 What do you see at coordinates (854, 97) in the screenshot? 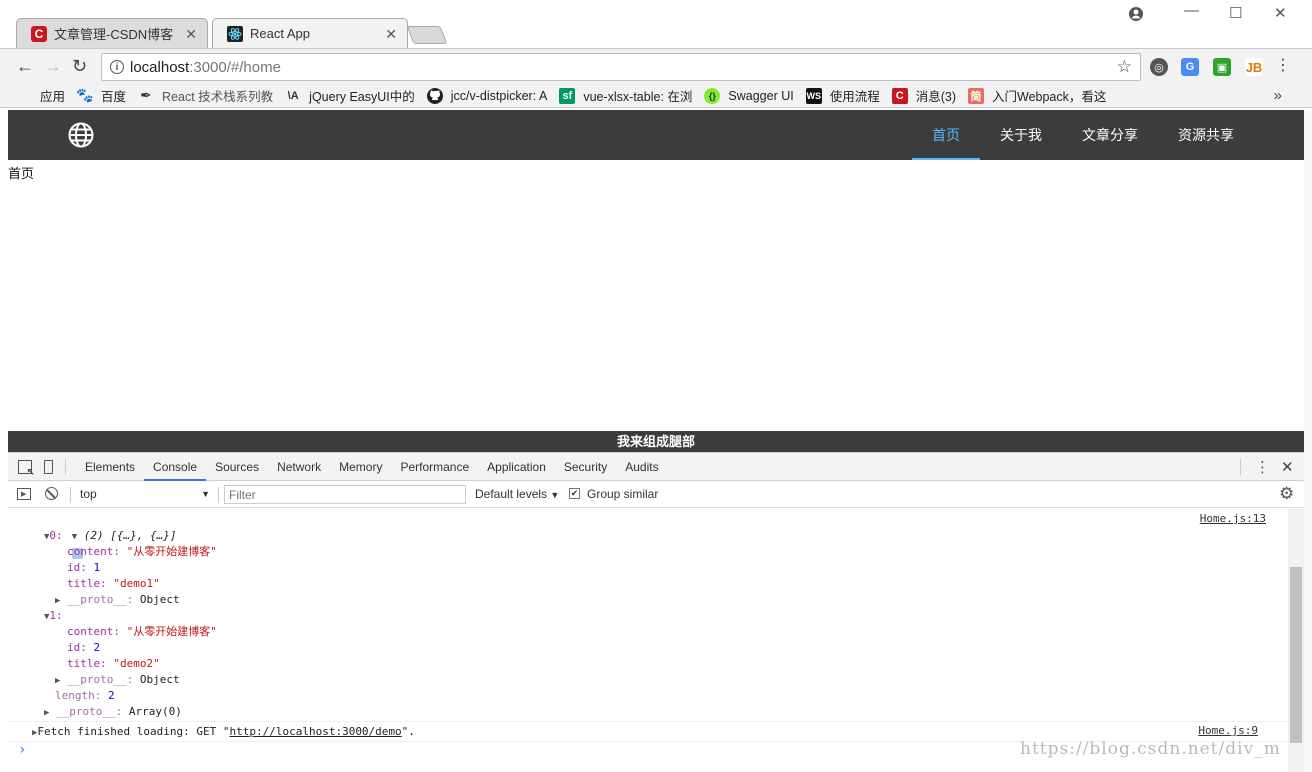
I see `bookmark-label: 使用流程` at bounding box center [854, 97].